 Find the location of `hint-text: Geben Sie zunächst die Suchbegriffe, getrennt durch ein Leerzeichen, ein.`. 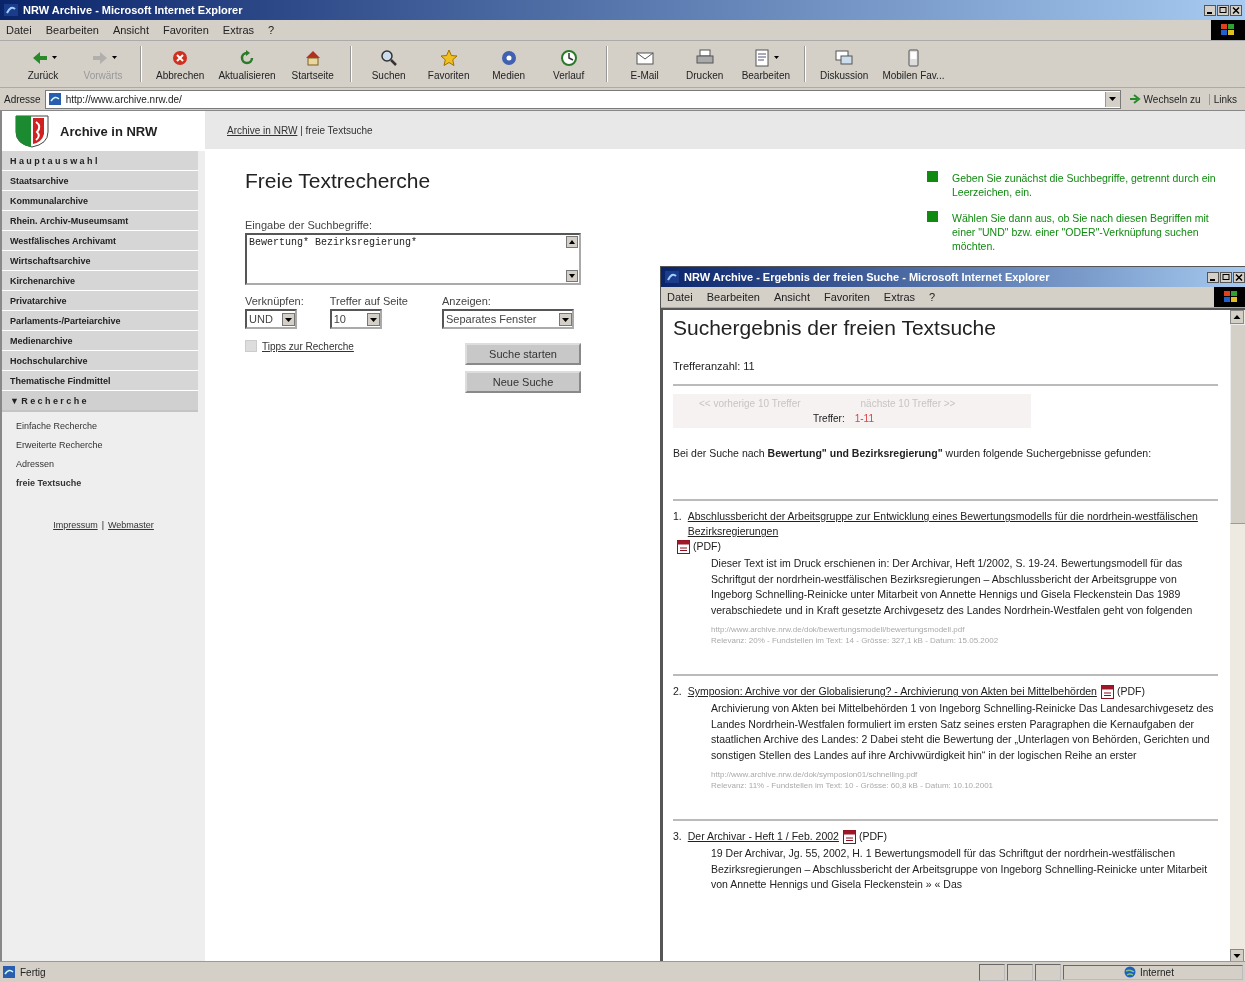

hint-text: Geben Sie zunächst die Suchbegriffe, getrennt durch ein Leerzeichen, ein. is located at coordinates (1084, 185).